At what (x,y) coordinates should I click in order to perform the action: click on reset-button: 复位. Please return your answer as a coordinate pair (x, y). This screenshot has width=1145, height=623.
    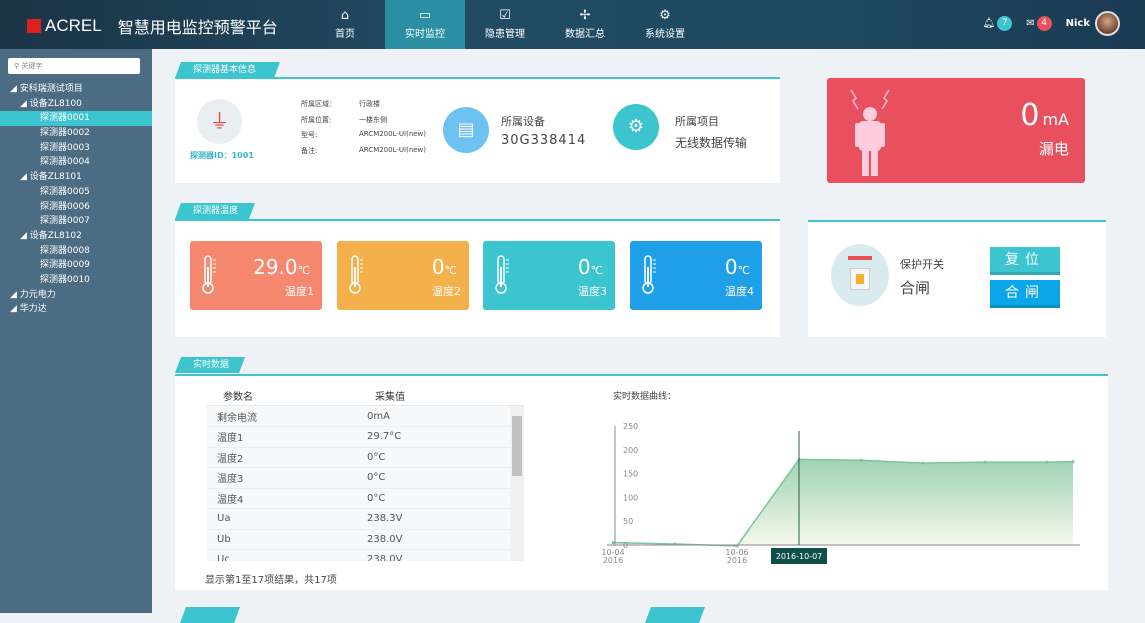
    Looking at the image, I should click on (1025, 261).